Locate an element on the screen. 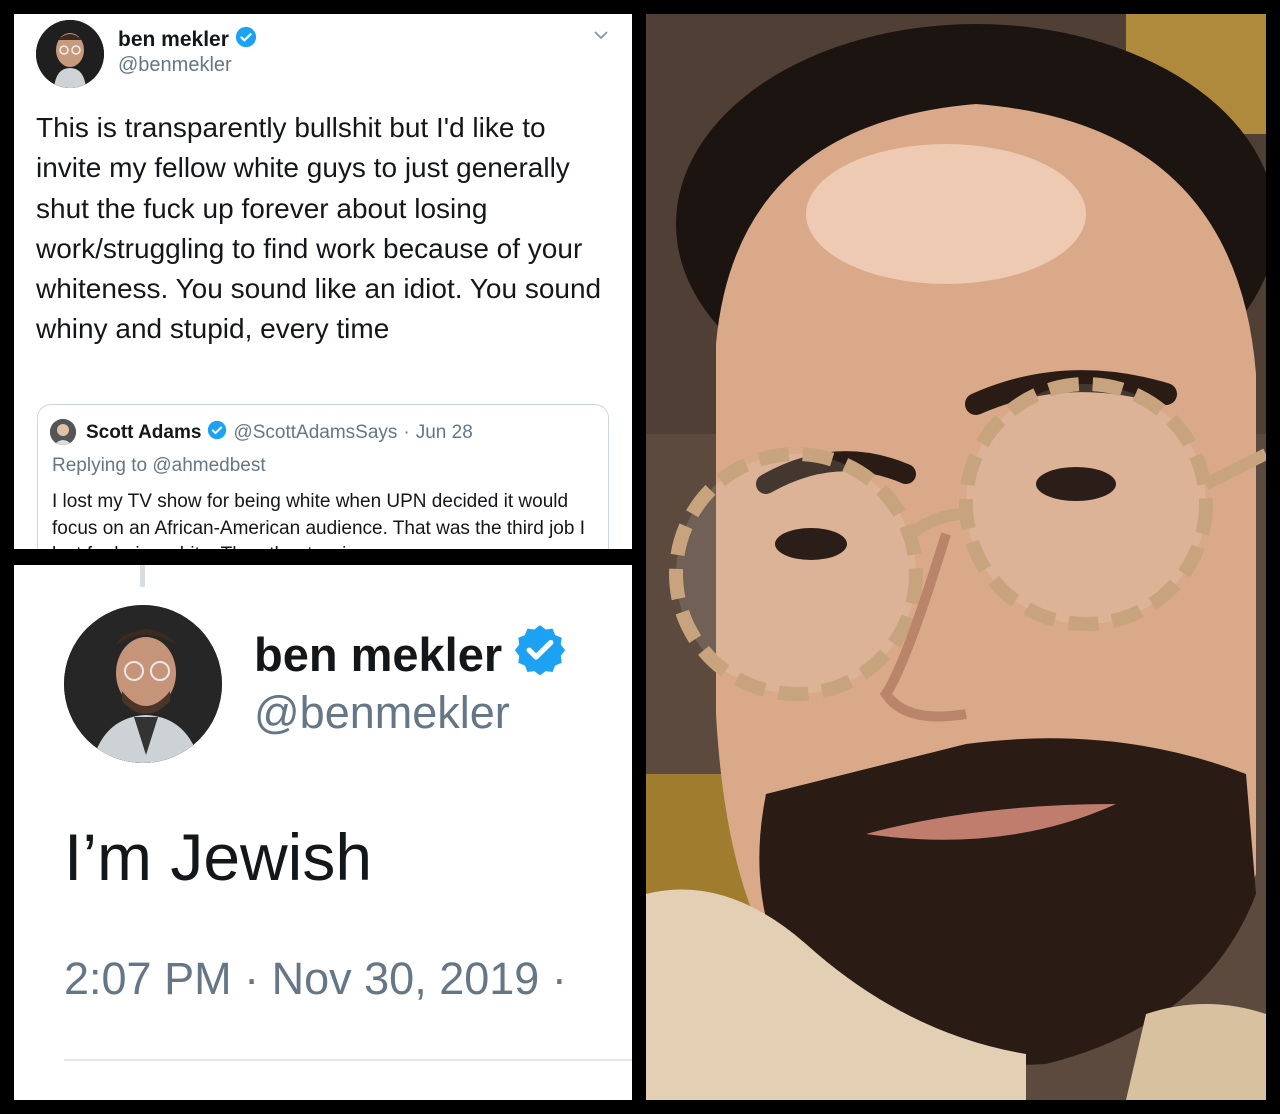 The height and width of the screenshot is (1114, 1280). tweet-time: 2:07 PM is located at coordinates (148, 978).